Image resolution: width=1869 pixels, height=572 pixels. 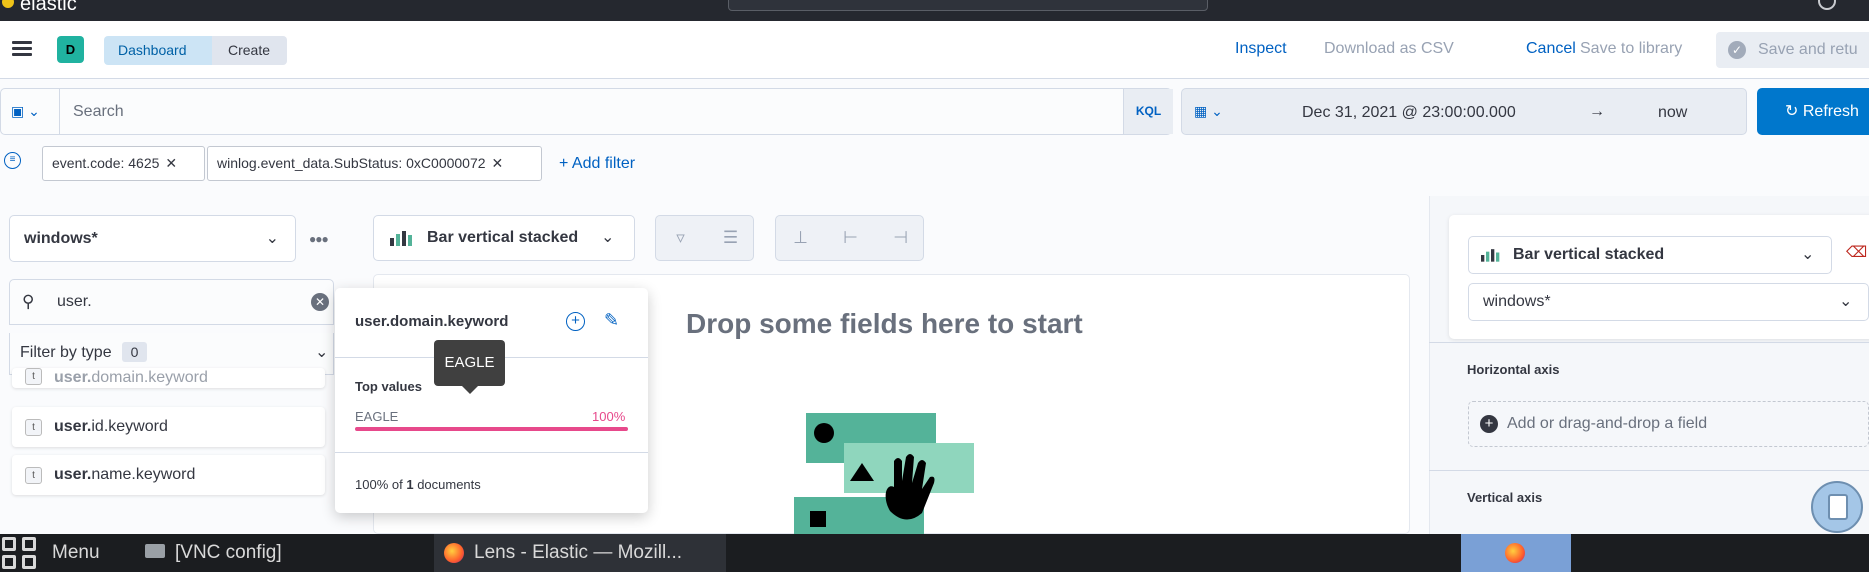 I want to click on top-value-percent: 100%, so click(x=609, y=416).